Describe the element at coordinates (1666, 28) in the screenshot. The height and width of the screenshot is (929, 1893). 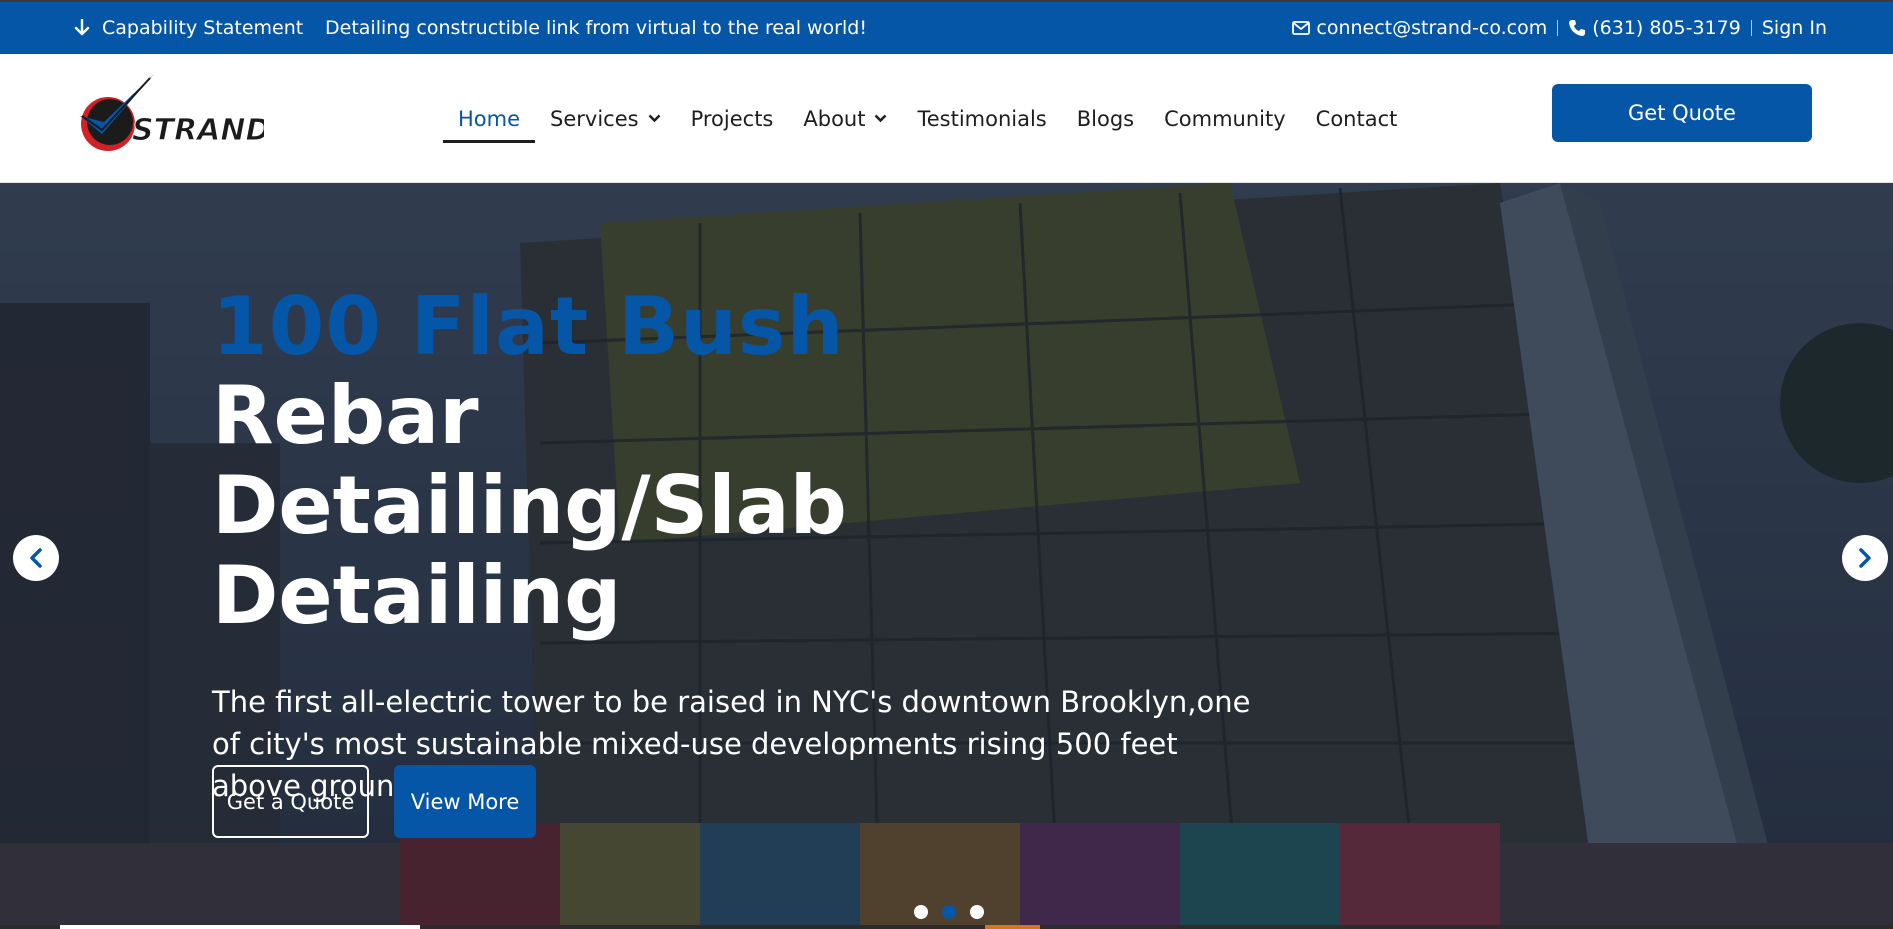
I see `phone-text: (631) 805-3179` at that location.